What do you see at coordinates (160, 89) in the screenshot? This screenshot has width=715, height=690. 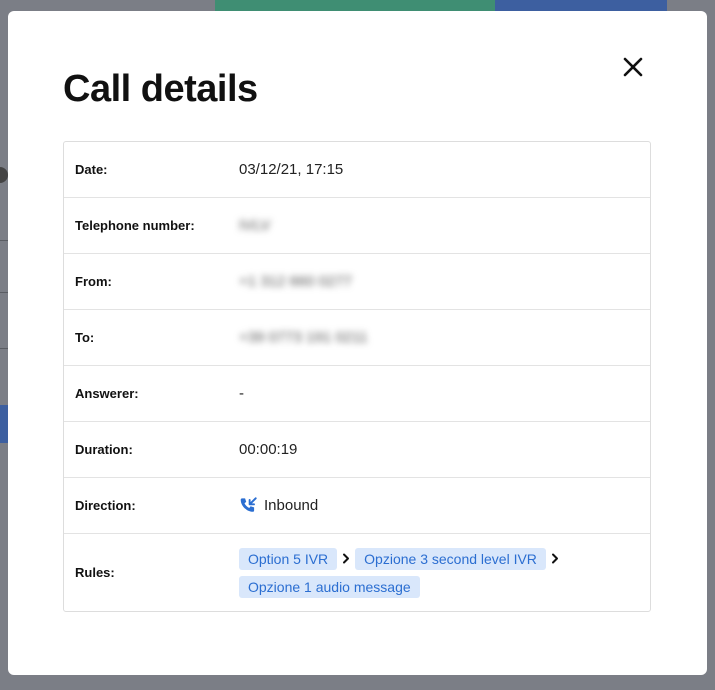 I see `modal-title: Call details` at bounding box center [160, 89].